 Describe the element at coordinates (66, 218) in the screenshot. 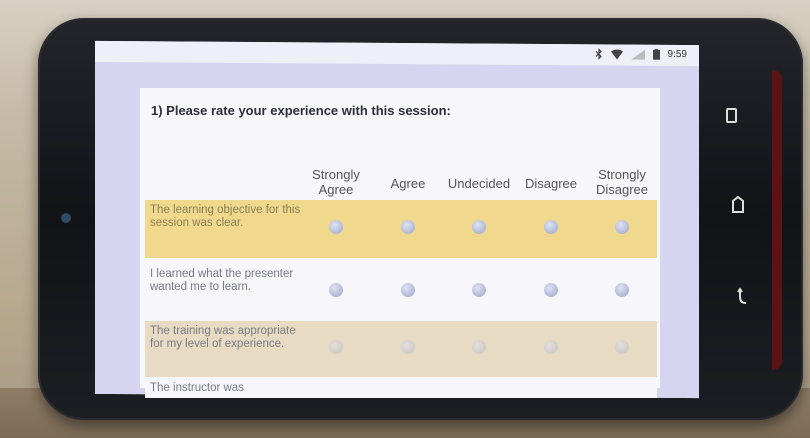

I see `front-camera` at that location.